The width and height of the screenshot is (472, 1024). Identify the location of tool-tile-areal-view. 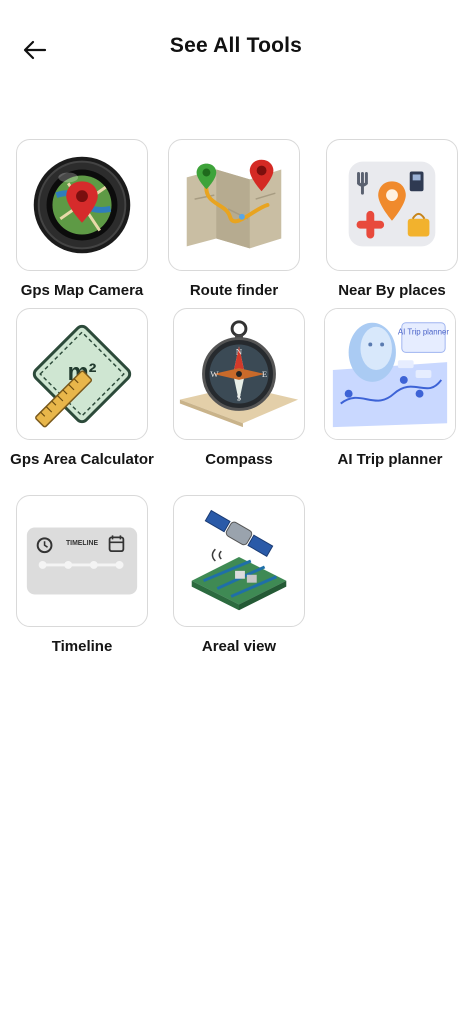
(239, 561).